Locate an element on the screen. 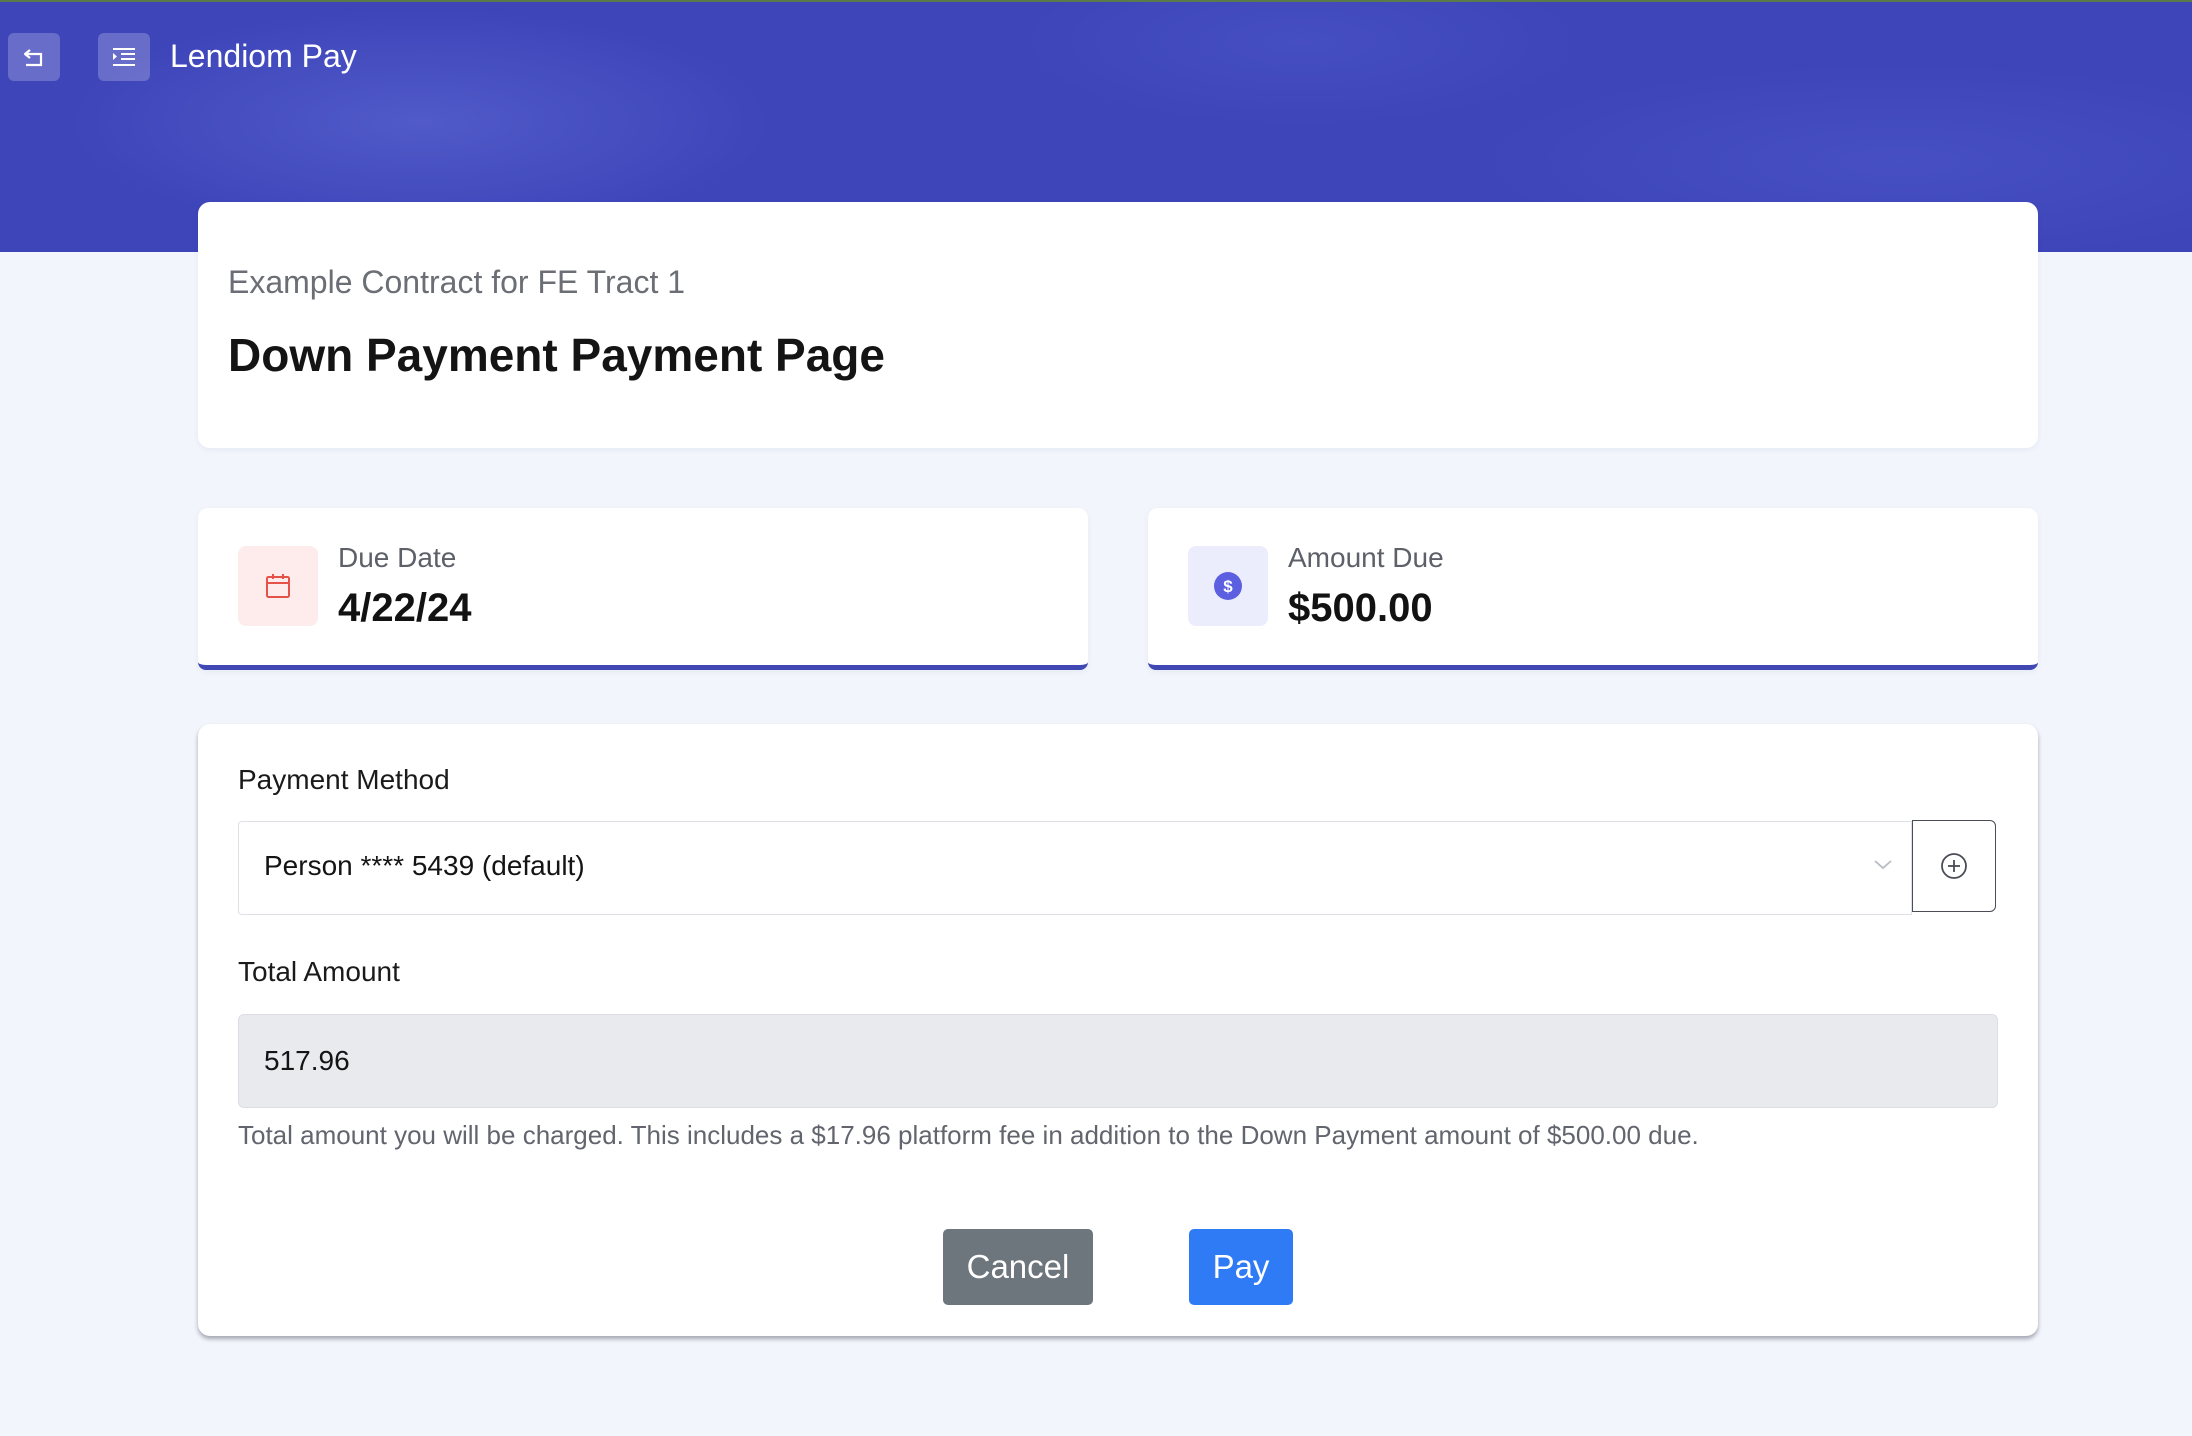 This screenshot has width=2192, height=1436. total-amount-value: 517.96 is located at coordinates (307, 1060).